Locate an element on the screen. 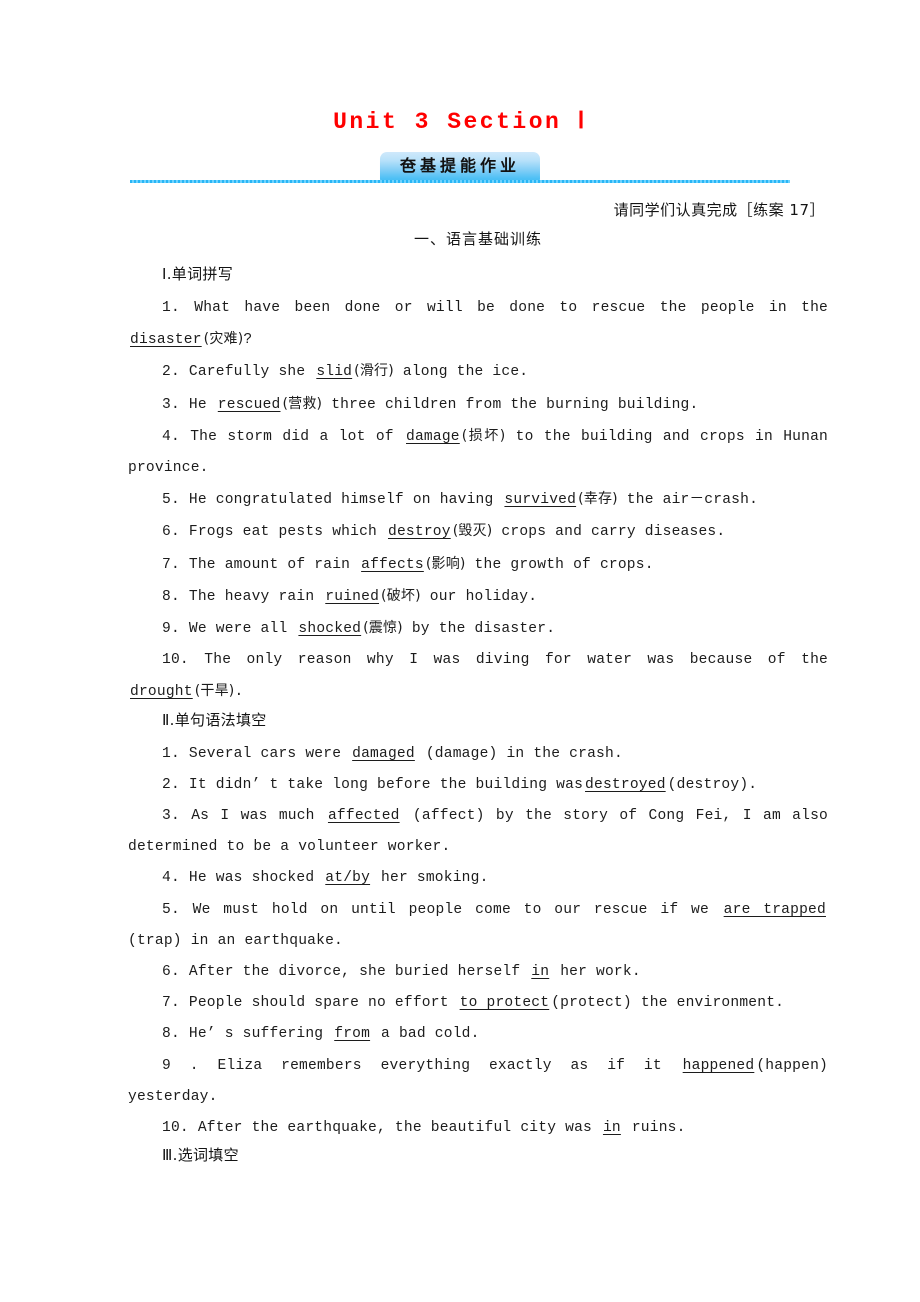 The height and width of the screenshot is (1302, 920). item-text-before: He was shocked is located at coordinates (251, 878).